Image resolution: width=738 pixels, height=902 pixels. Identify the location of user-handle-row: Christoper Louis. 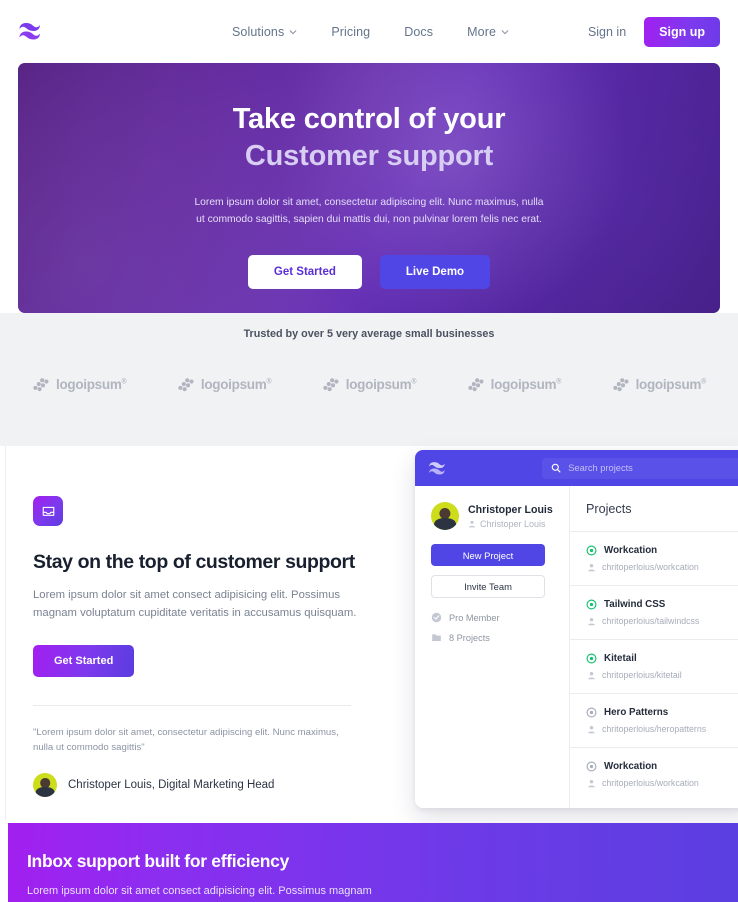
(510, 524).